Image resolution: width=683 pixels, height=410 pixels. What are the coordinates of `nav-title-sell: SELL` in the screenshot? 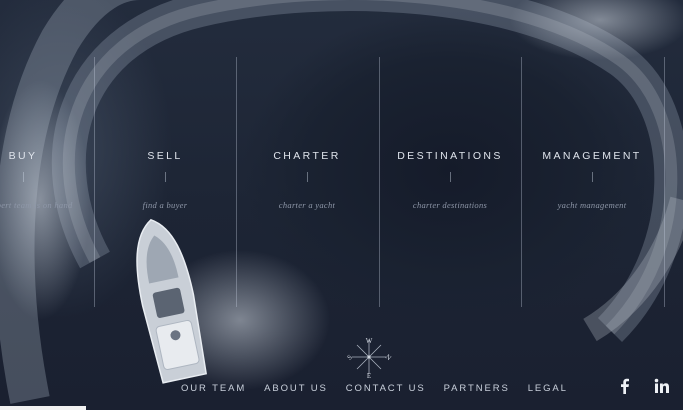 It's located at (165, 156).